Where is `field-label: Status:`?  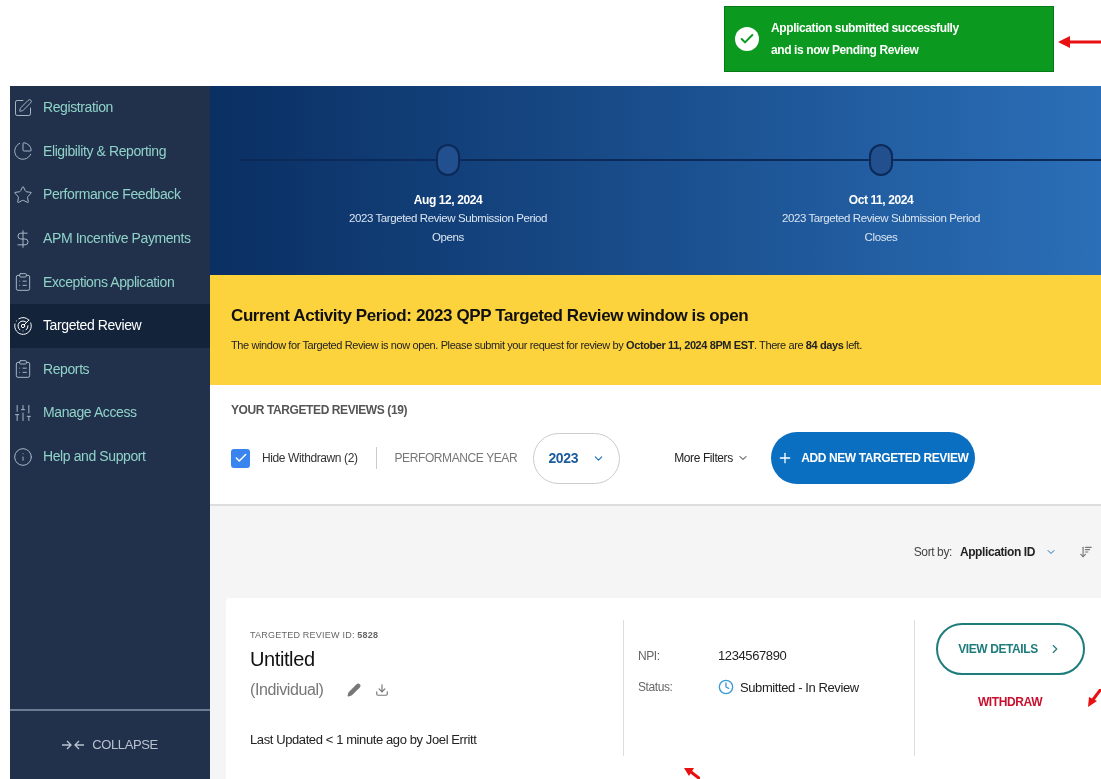
field-label: Status: is located at coordinates (656, 688).